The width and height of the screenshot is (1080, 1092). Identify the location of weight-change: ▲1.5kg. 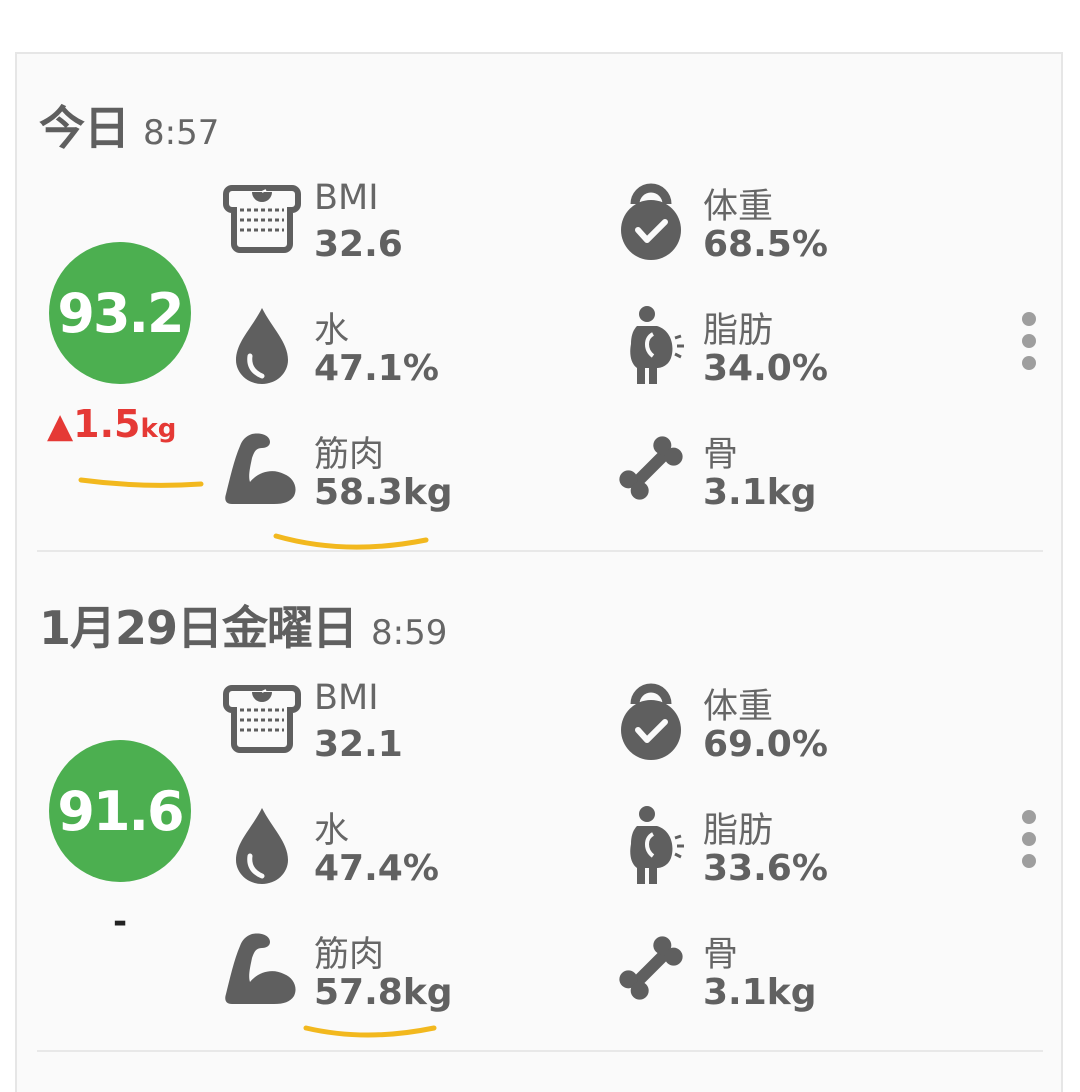
(111, 424).